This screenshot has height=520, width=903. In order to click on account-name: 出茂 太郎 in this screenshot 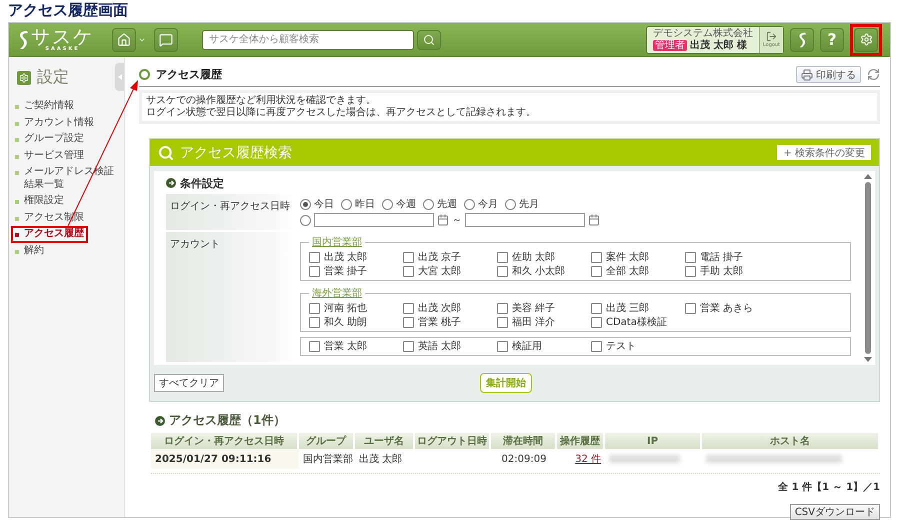, I will do `click(346, 257)`.